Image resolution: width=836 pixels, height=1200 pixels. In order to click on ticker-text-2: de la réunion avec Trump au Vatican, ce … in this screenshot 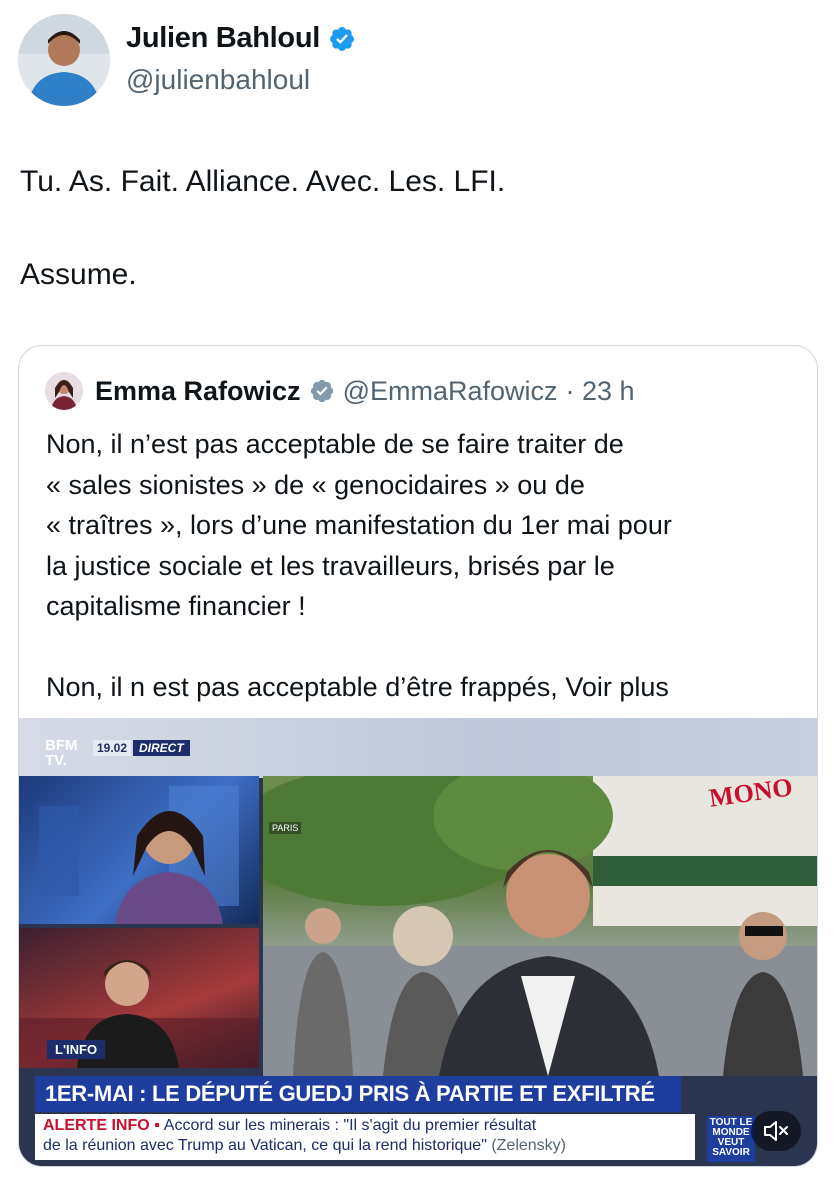, I will do `click(265, 1145)`.